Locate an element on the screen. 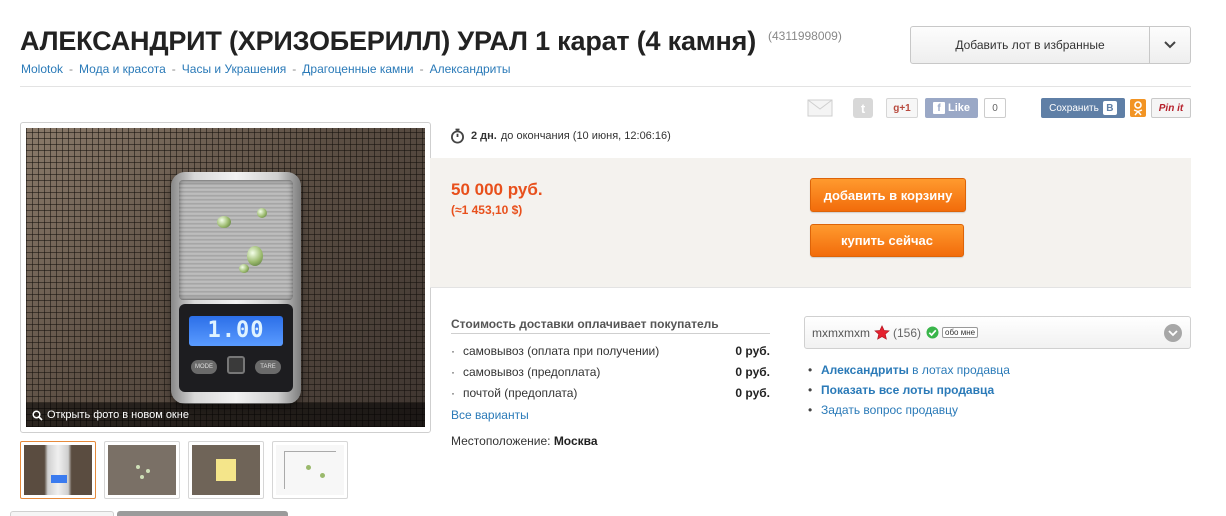 This screenshot has height=516, width=1226. scale-mode-label: MODE is located at coordinates (204, 367).